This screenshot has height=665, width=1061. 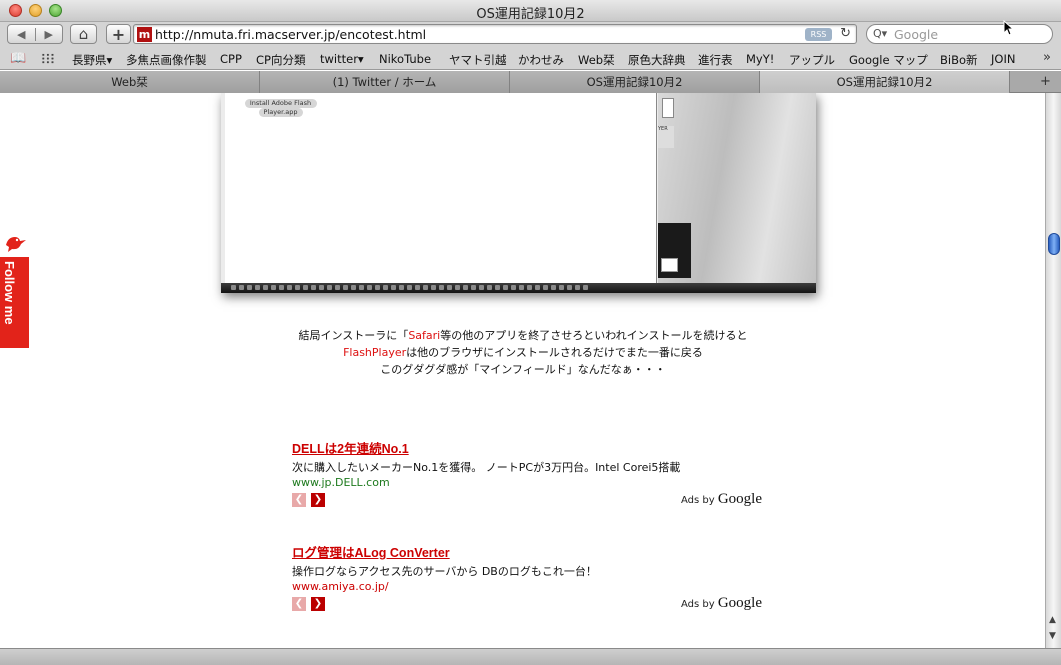 What do you see at coordinates (49, 34) in the screenshot?
I see `forward-button: ▶` at bounding box center [49, 34].